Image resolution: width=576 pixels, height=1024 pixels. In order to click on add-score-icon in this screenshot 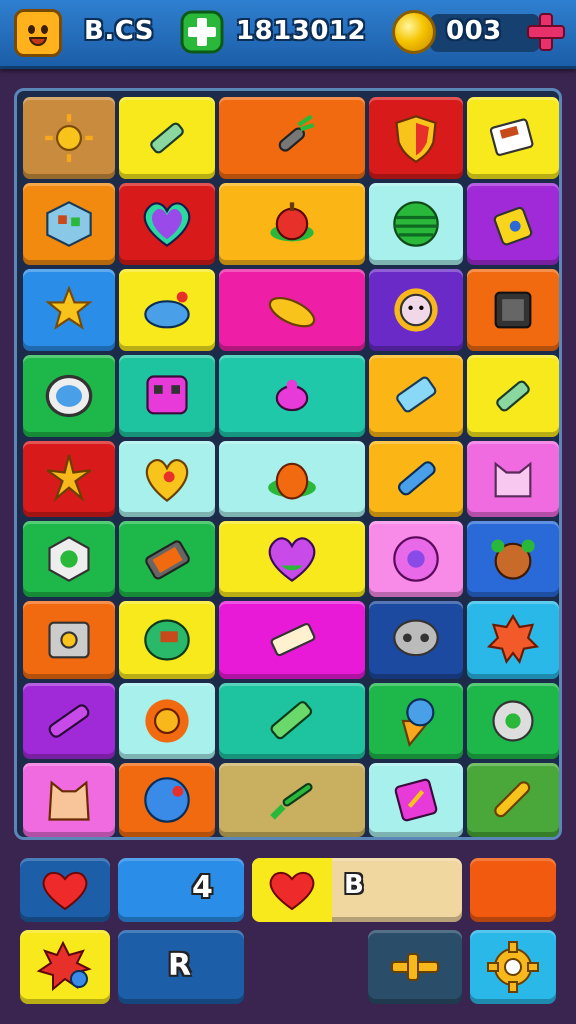, I will do `click(202, 32)`.